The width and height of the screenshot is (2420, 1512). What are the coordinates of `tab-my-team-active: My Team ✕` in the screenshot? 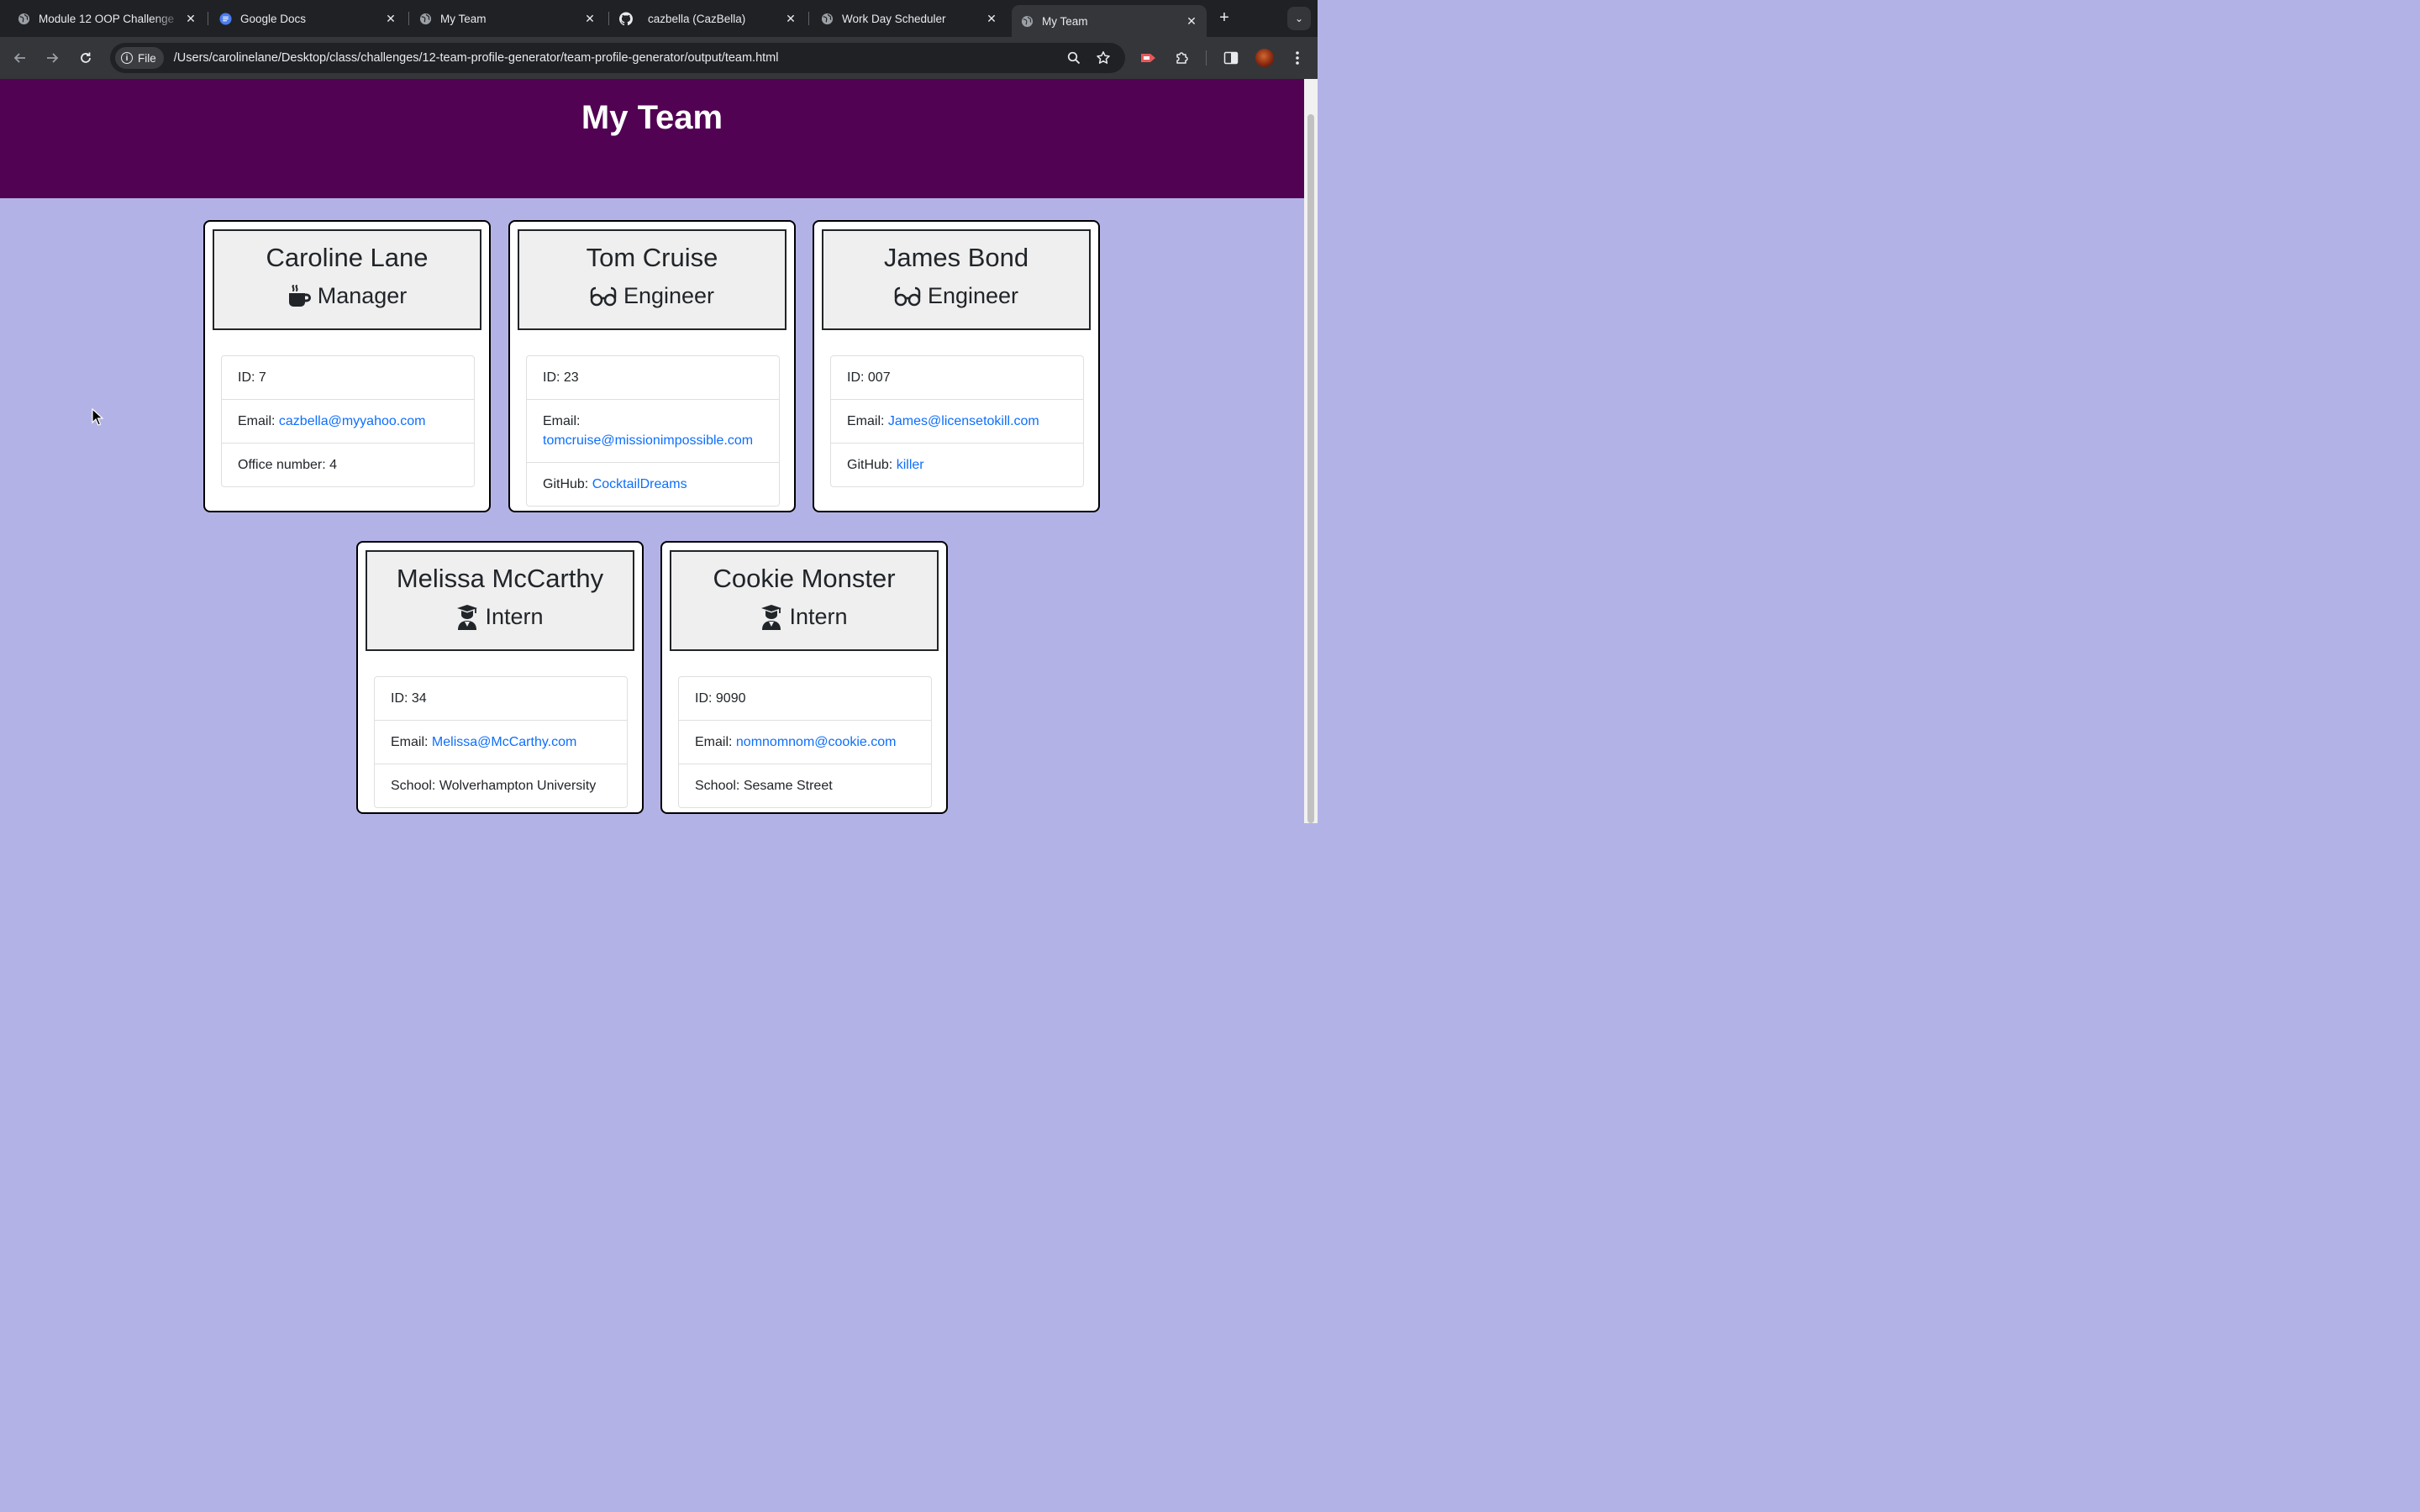 It's located at (1109, 21).